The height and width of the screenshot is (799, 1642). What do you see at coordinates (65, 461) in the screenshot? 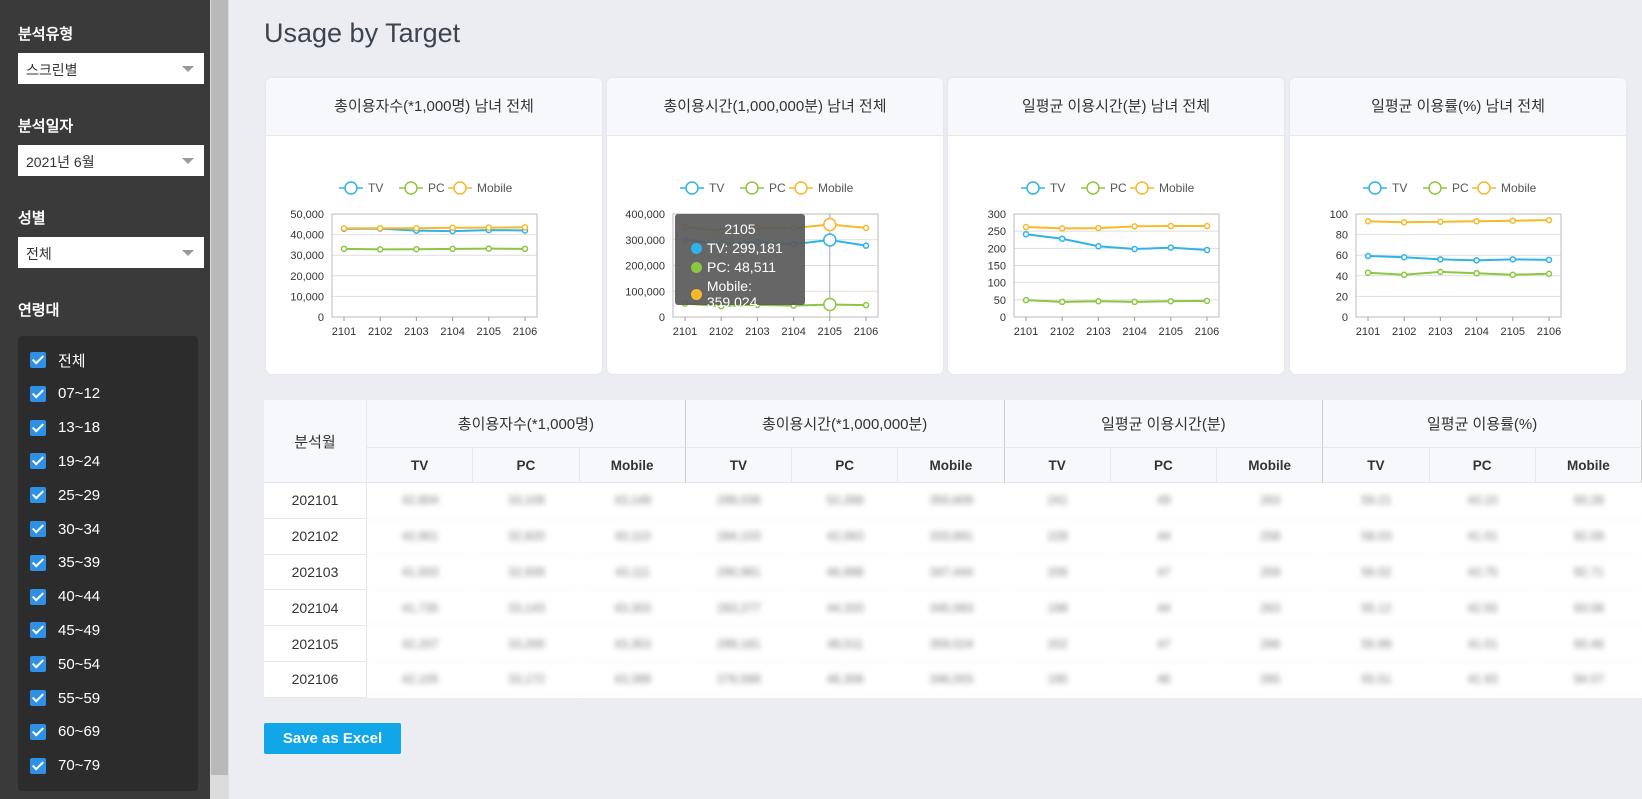
I see `age-checkbox-item: 19~24` at bounding box center [65, 461].